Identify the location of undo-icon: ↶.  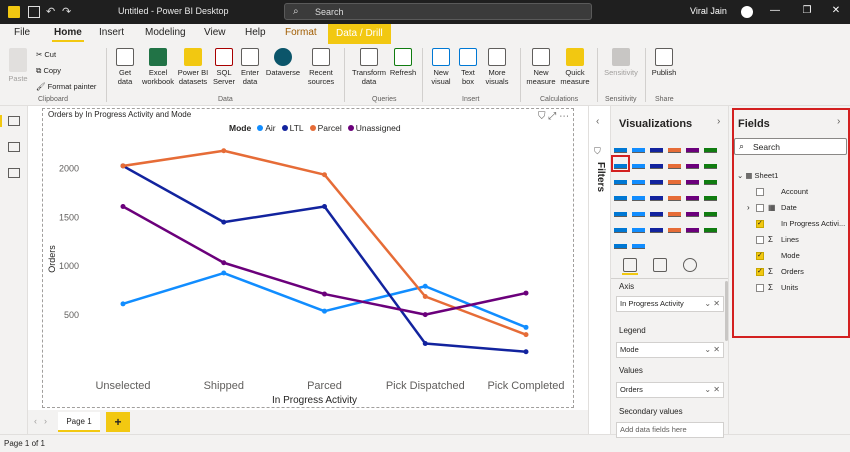
(52, 12).